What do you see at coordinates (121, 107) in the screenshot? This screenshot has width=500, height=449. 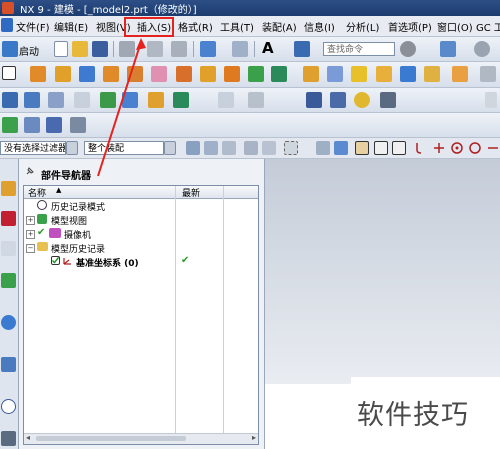 I see `annotation-arrow` at bounding box center [121, 107].